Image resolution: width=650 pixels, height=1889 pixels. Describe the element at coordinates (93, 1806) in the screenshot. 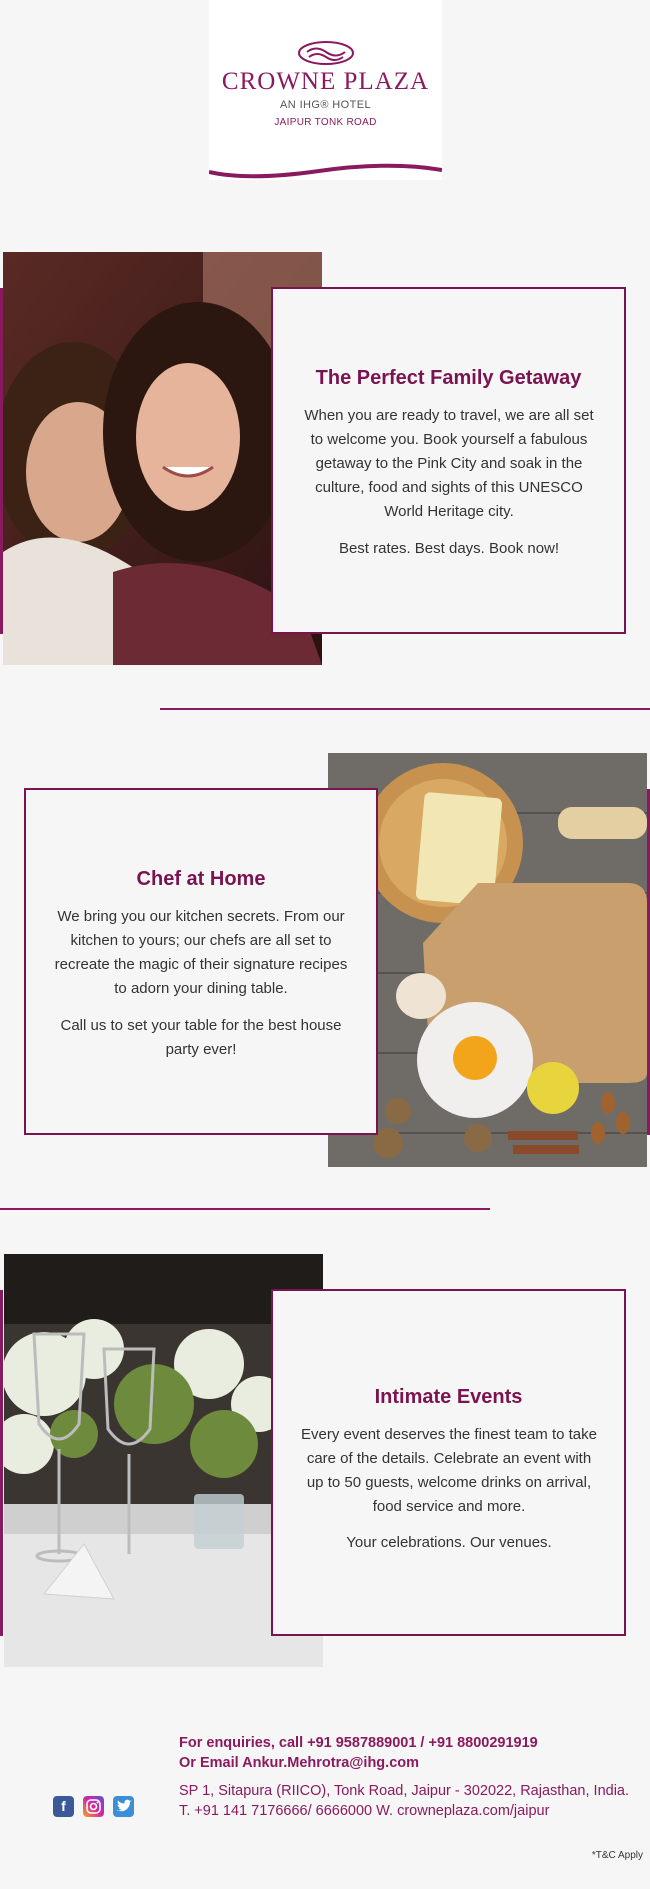

I see `instagram-icon` at that location.